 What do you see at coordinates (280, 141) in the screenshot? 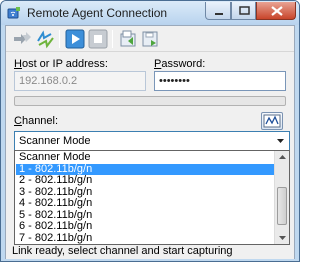
I see `chevron-down-icon` at bounding box center [280, 141].